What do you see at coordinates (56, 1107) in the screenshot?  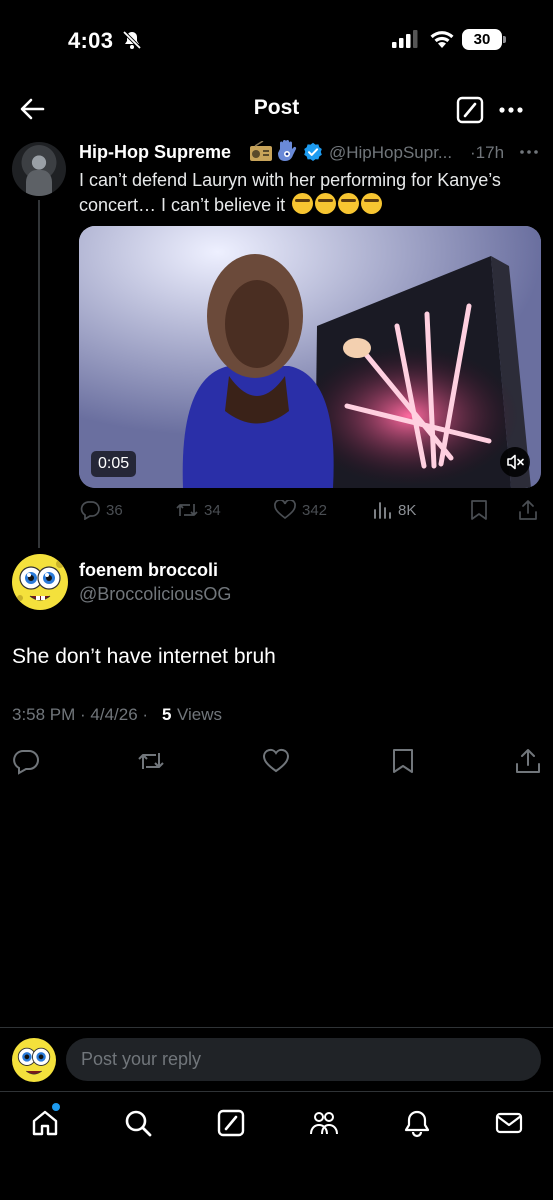 I see `notification-dot` at bounding box center [56, 1107].